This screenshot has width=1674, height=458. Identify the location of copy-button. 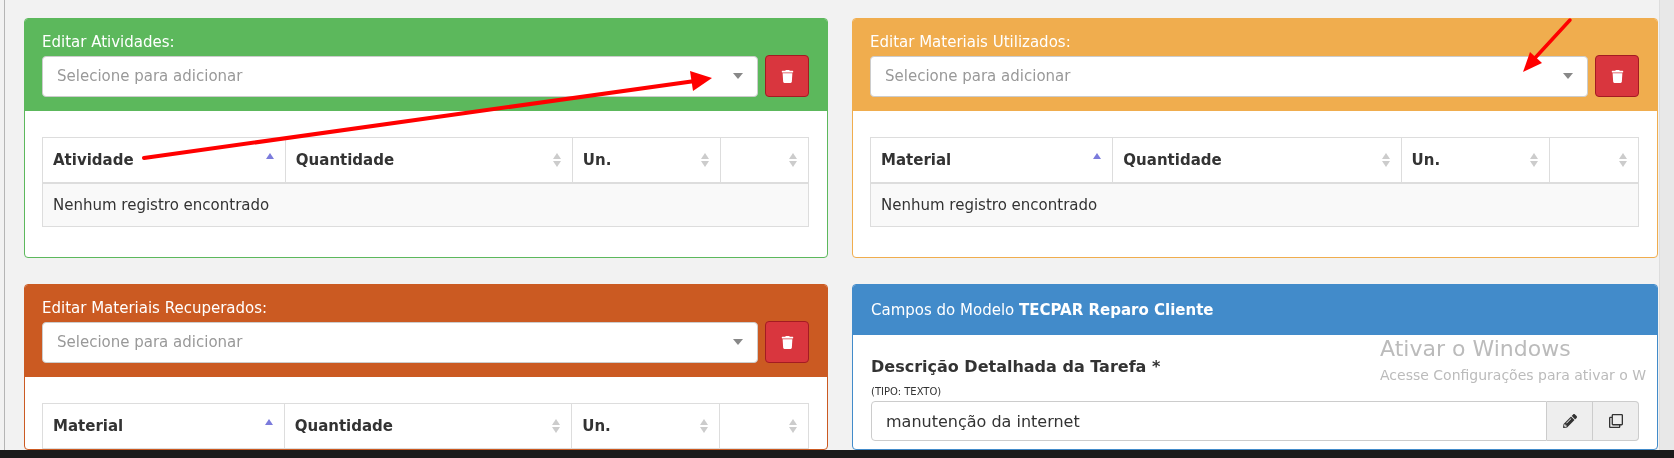
(1616, 421).